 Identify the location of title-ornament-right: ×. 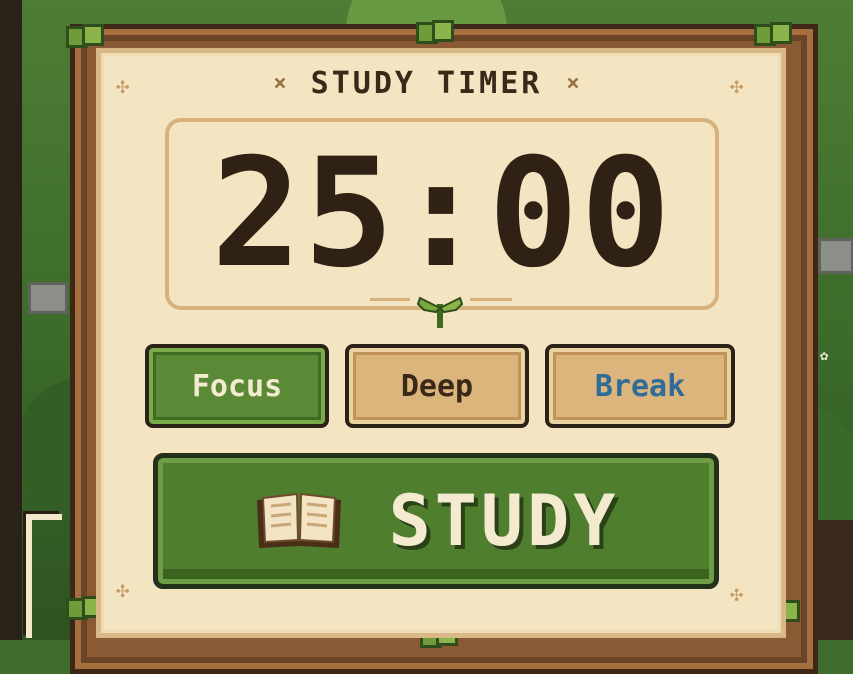
(573, 83).